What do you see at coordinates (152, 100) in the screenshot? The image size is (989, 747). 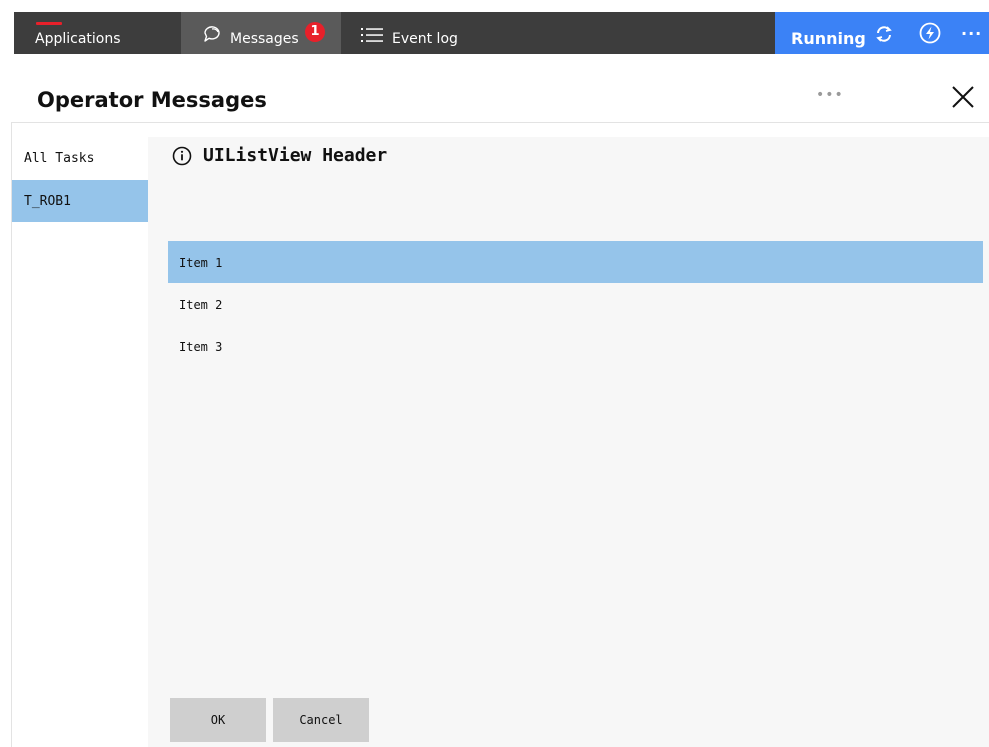 I see `page-title: Operator Messages` at bounding box center [152, 100].